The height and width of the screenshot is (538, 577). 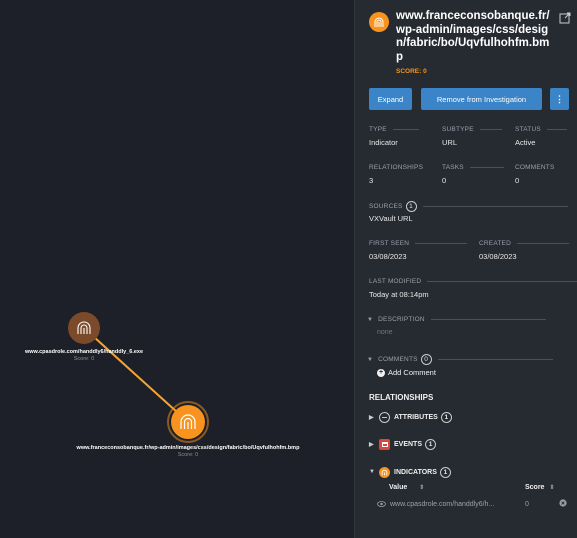 I want to click on created-label: CREATED, so click(x=524, y=243).